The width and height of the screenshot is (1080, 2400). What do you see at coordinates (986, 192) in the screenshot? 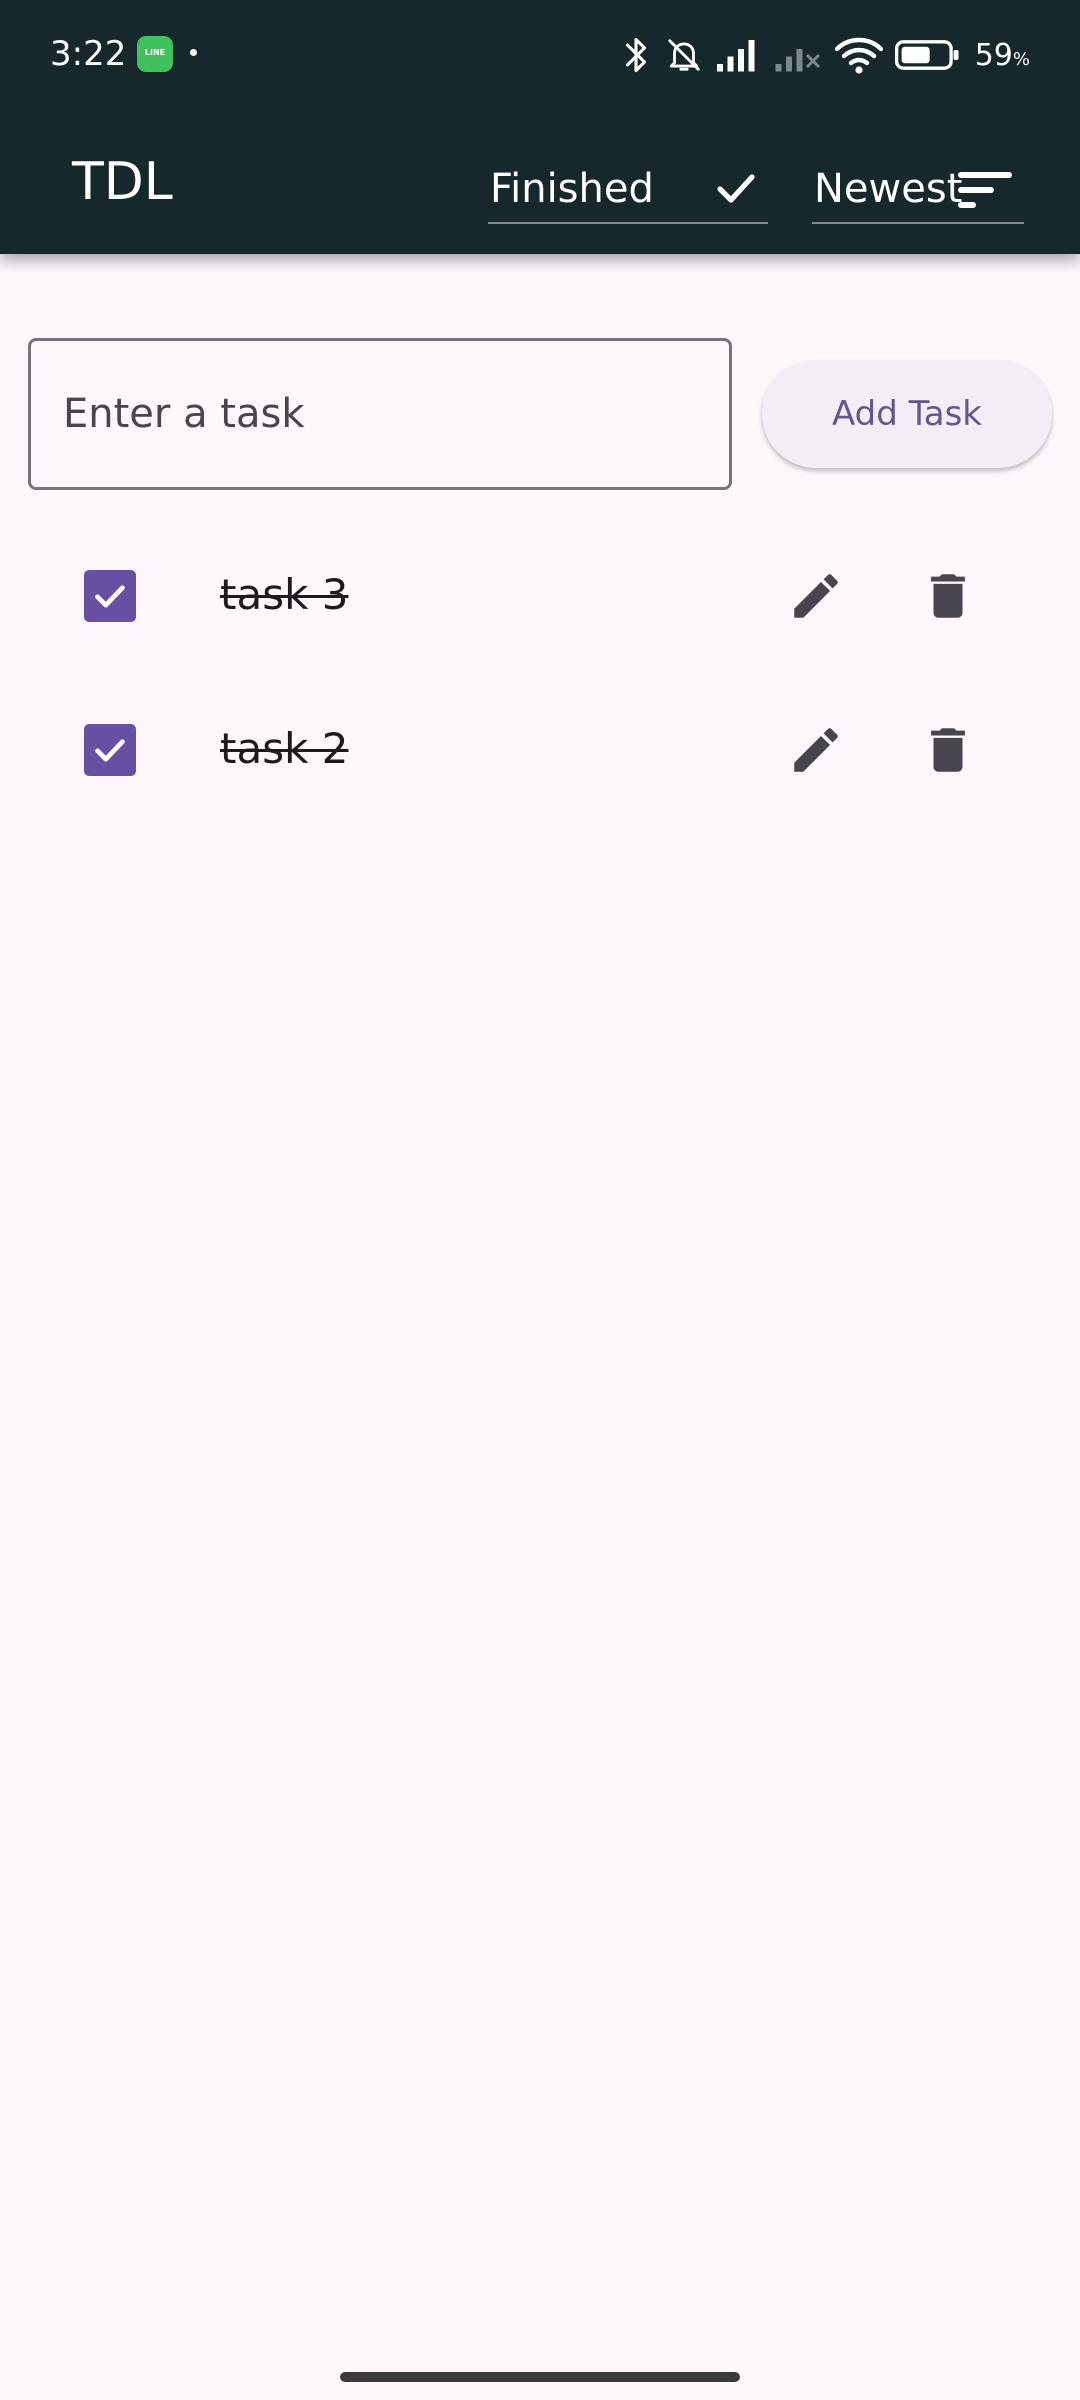
I see `sort-icon` at bounding box center [986, 192].